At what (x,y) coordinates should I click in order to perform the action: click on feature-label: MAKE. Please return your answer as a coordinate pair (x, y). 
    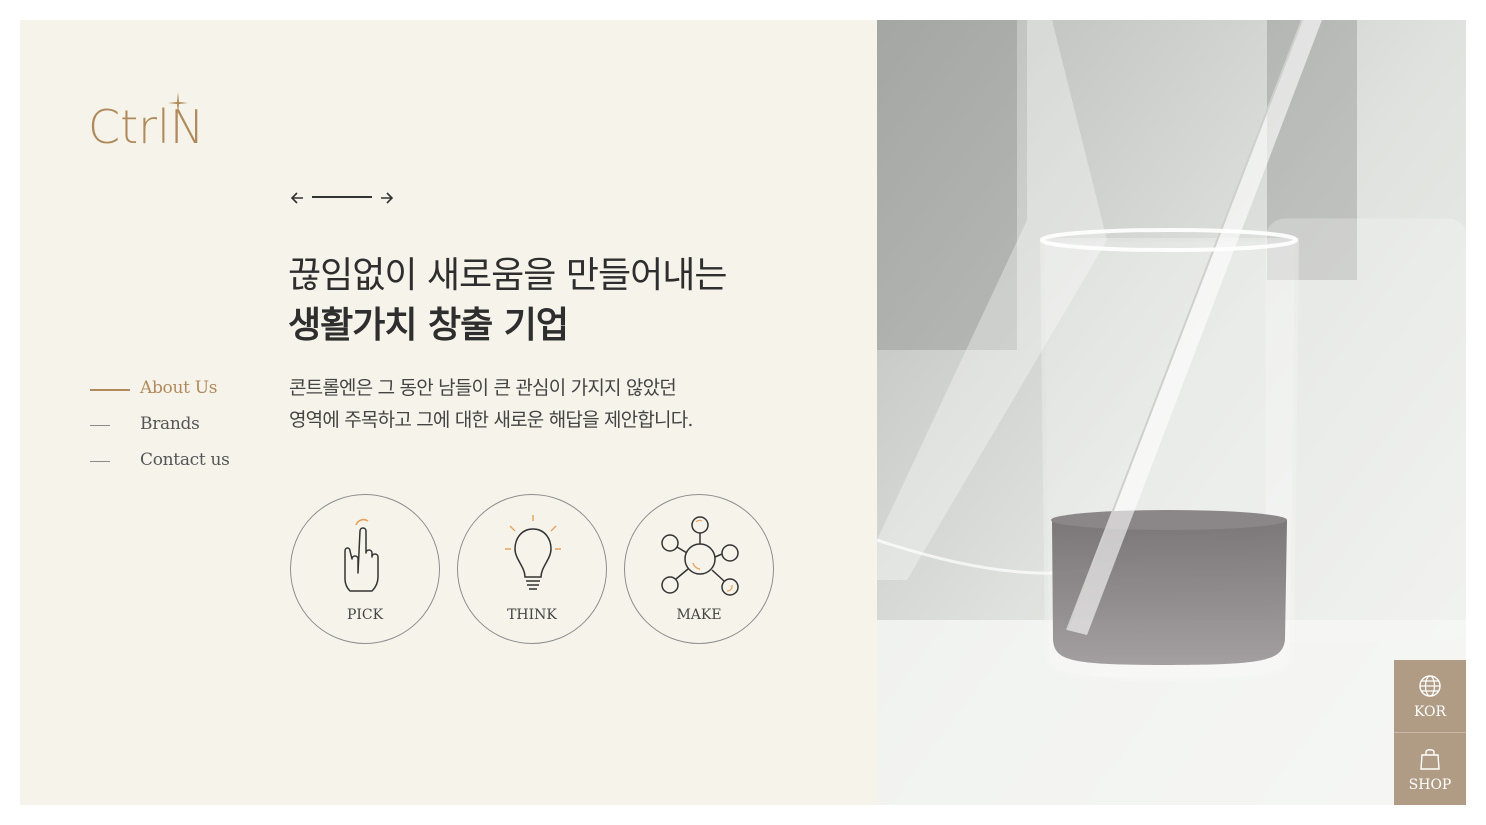
    Looking at the image, I should click on (699, 615).